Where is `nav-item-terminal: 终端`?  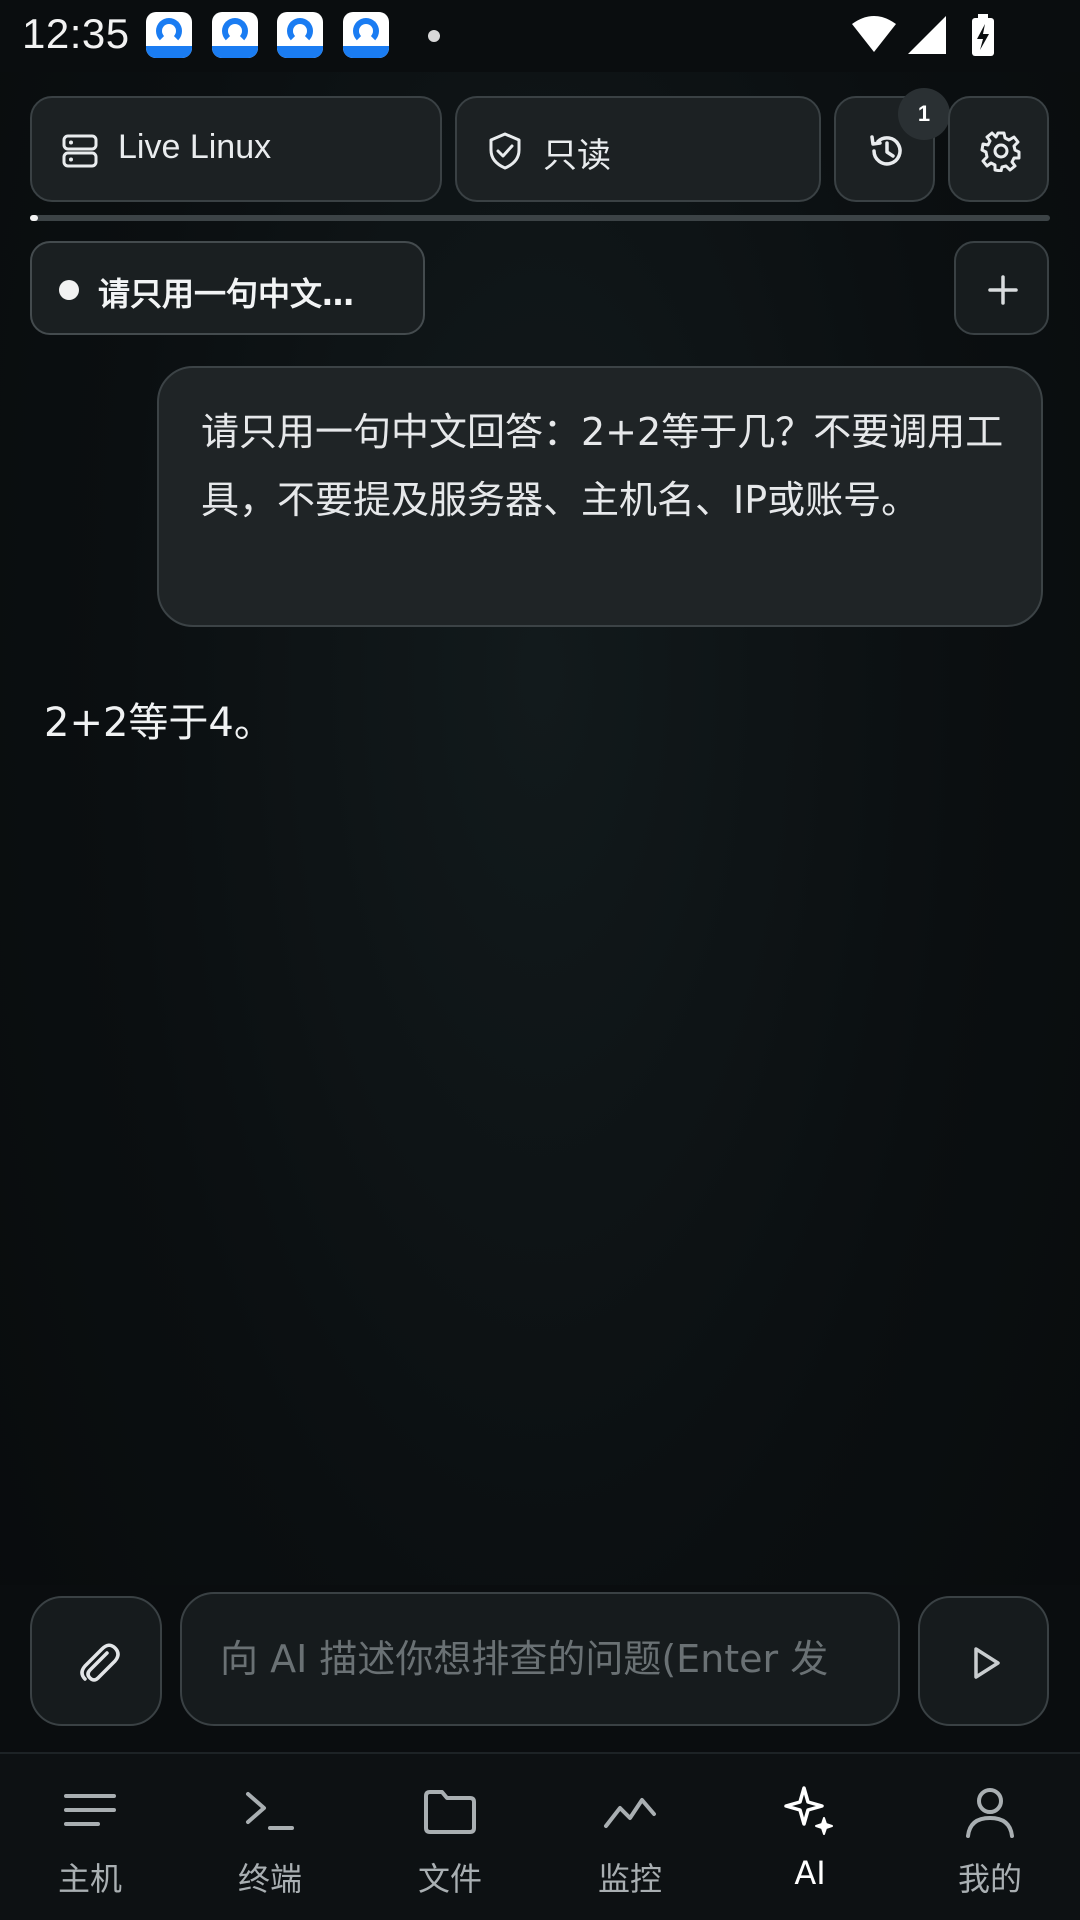
nav-item-terminal: 终端 is located at coordinates (270, 1837).